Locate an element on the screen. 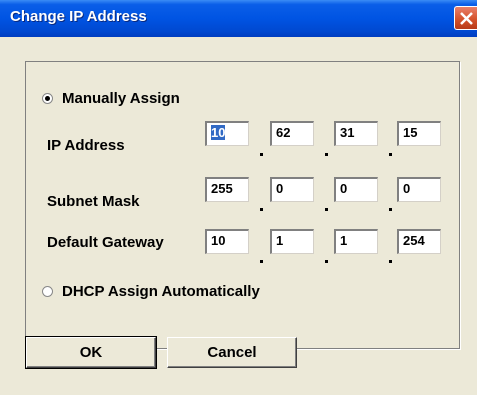 The width and height of the screenshot is (477, 395). title-bar: Change IP Address is located at coordinates (238, 18).